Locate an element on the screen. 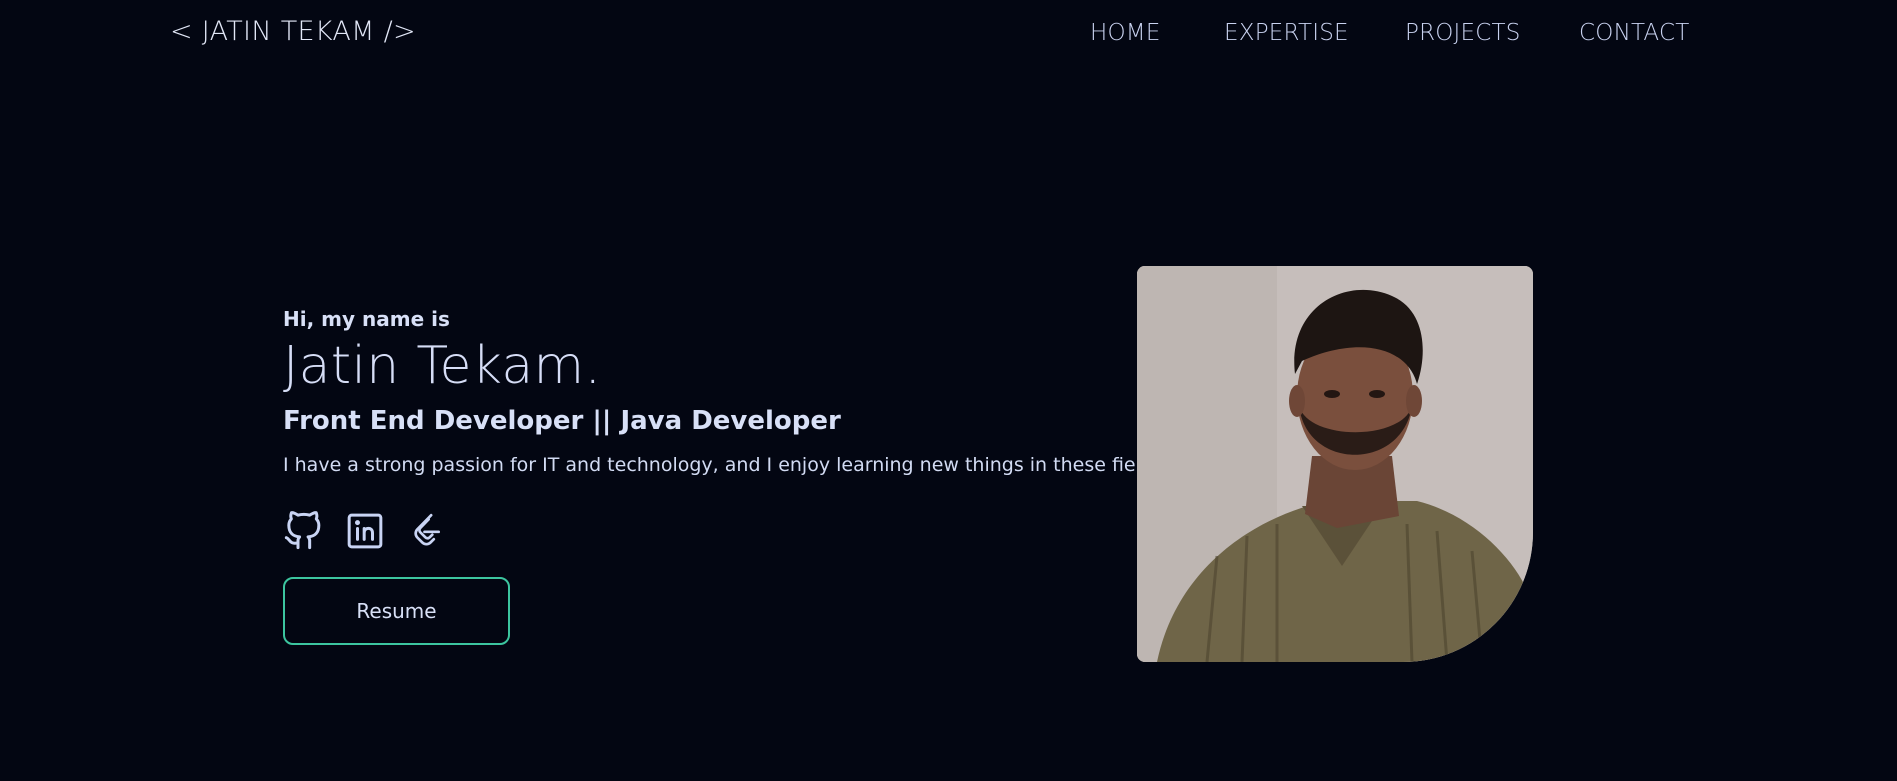 The width and height of the screenshot is (1897, 781). linkedin-link is located at coordinates (365, 531).